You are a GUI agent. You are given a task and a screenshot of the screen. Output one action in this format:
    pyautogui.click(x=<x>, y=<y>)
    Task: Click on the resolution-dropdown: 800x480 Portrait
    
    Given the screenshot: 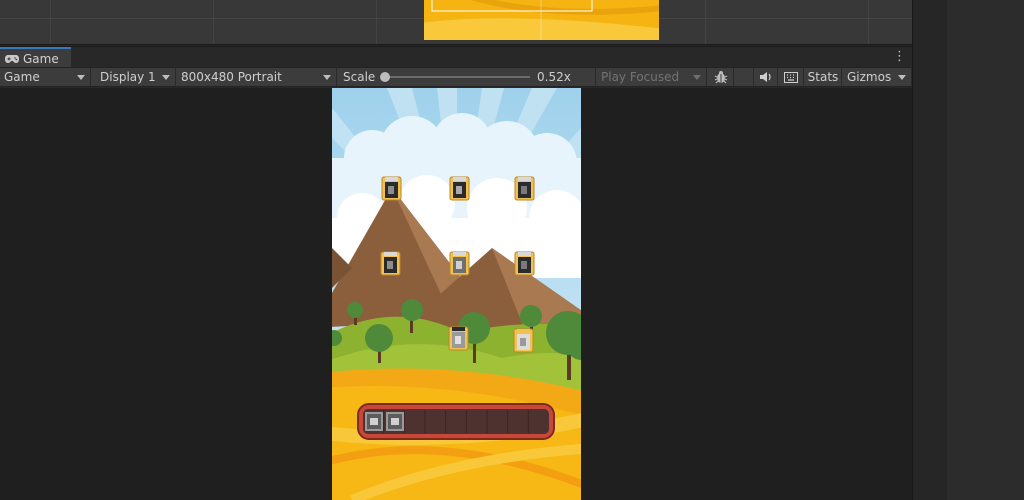 What is the action you would take?
    pyautogui.click(x=257, y=77)
    